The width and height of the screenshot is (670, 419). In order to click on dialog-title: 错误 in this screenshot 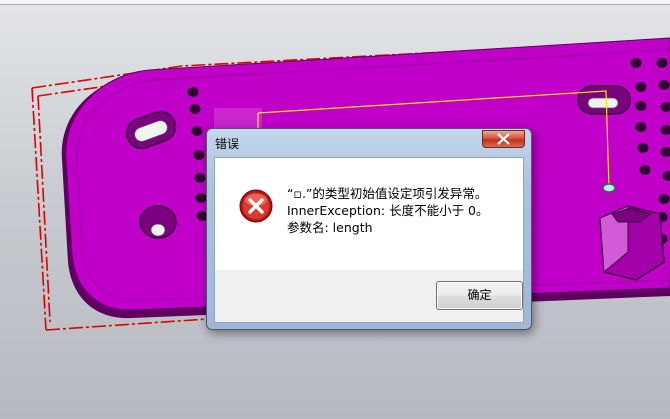, I will do `click(227, 144)`.